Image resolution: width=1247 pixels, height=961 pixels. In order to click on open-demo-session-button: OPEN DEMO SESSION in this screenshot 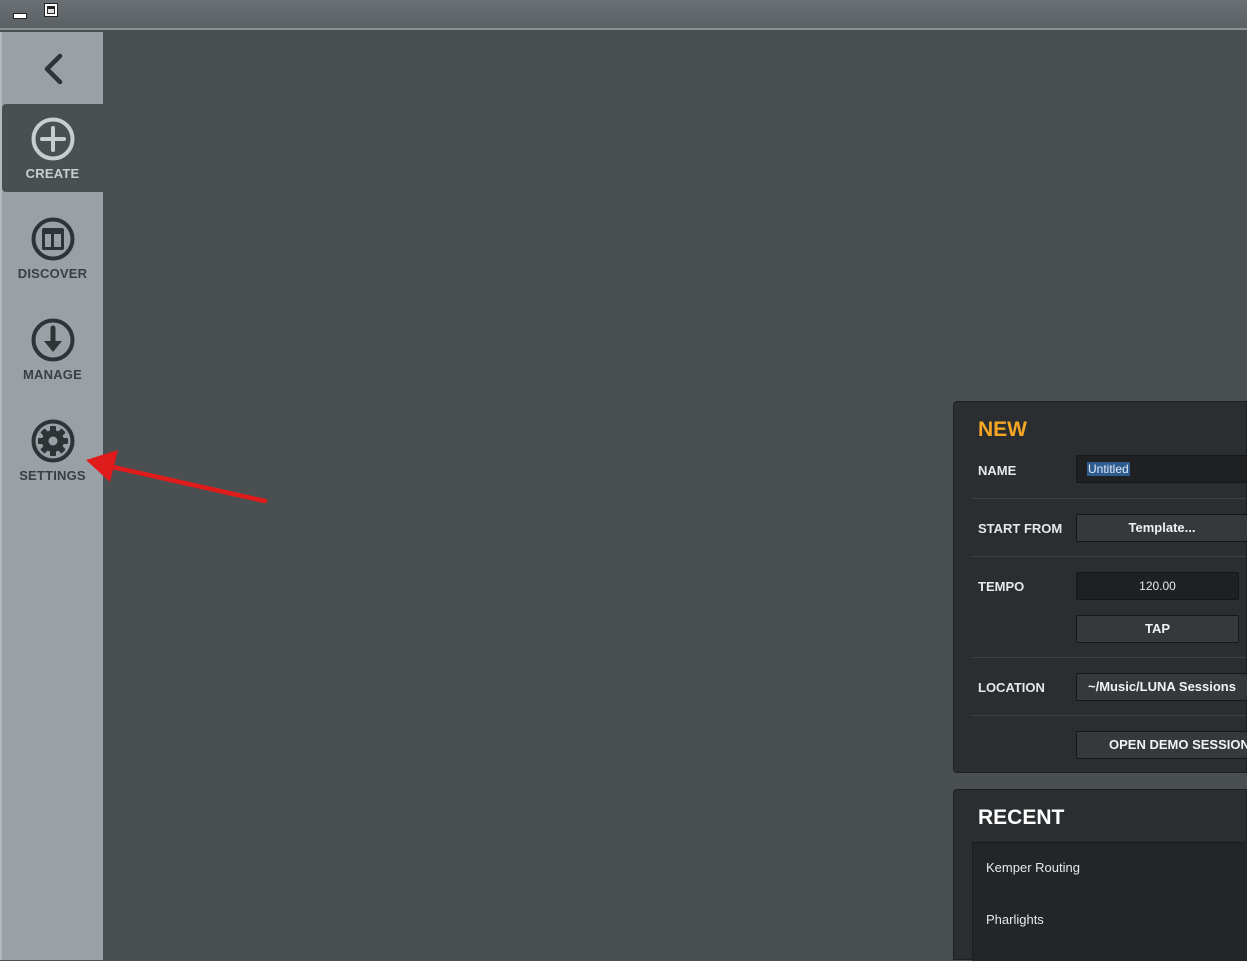, I will do `click(1161, 745)`.